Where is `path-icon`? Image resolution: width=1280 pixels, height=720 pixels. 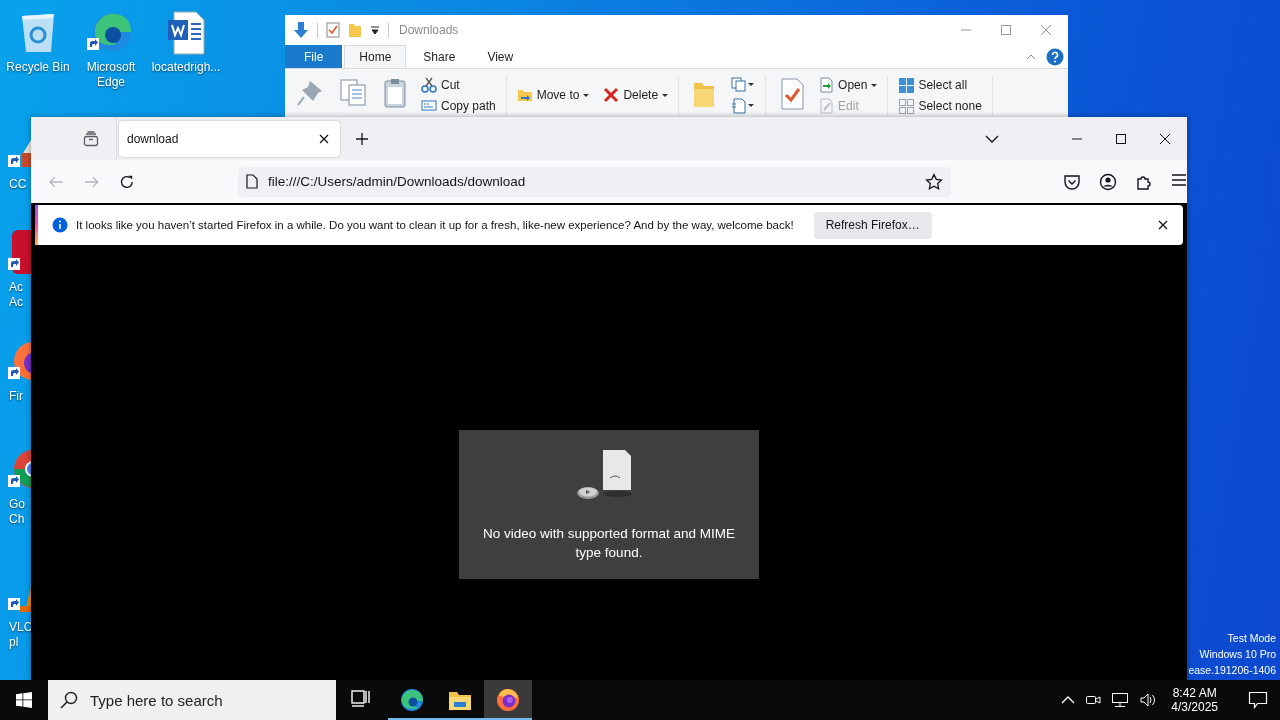 path-icon is located at coordinates (429, 106).